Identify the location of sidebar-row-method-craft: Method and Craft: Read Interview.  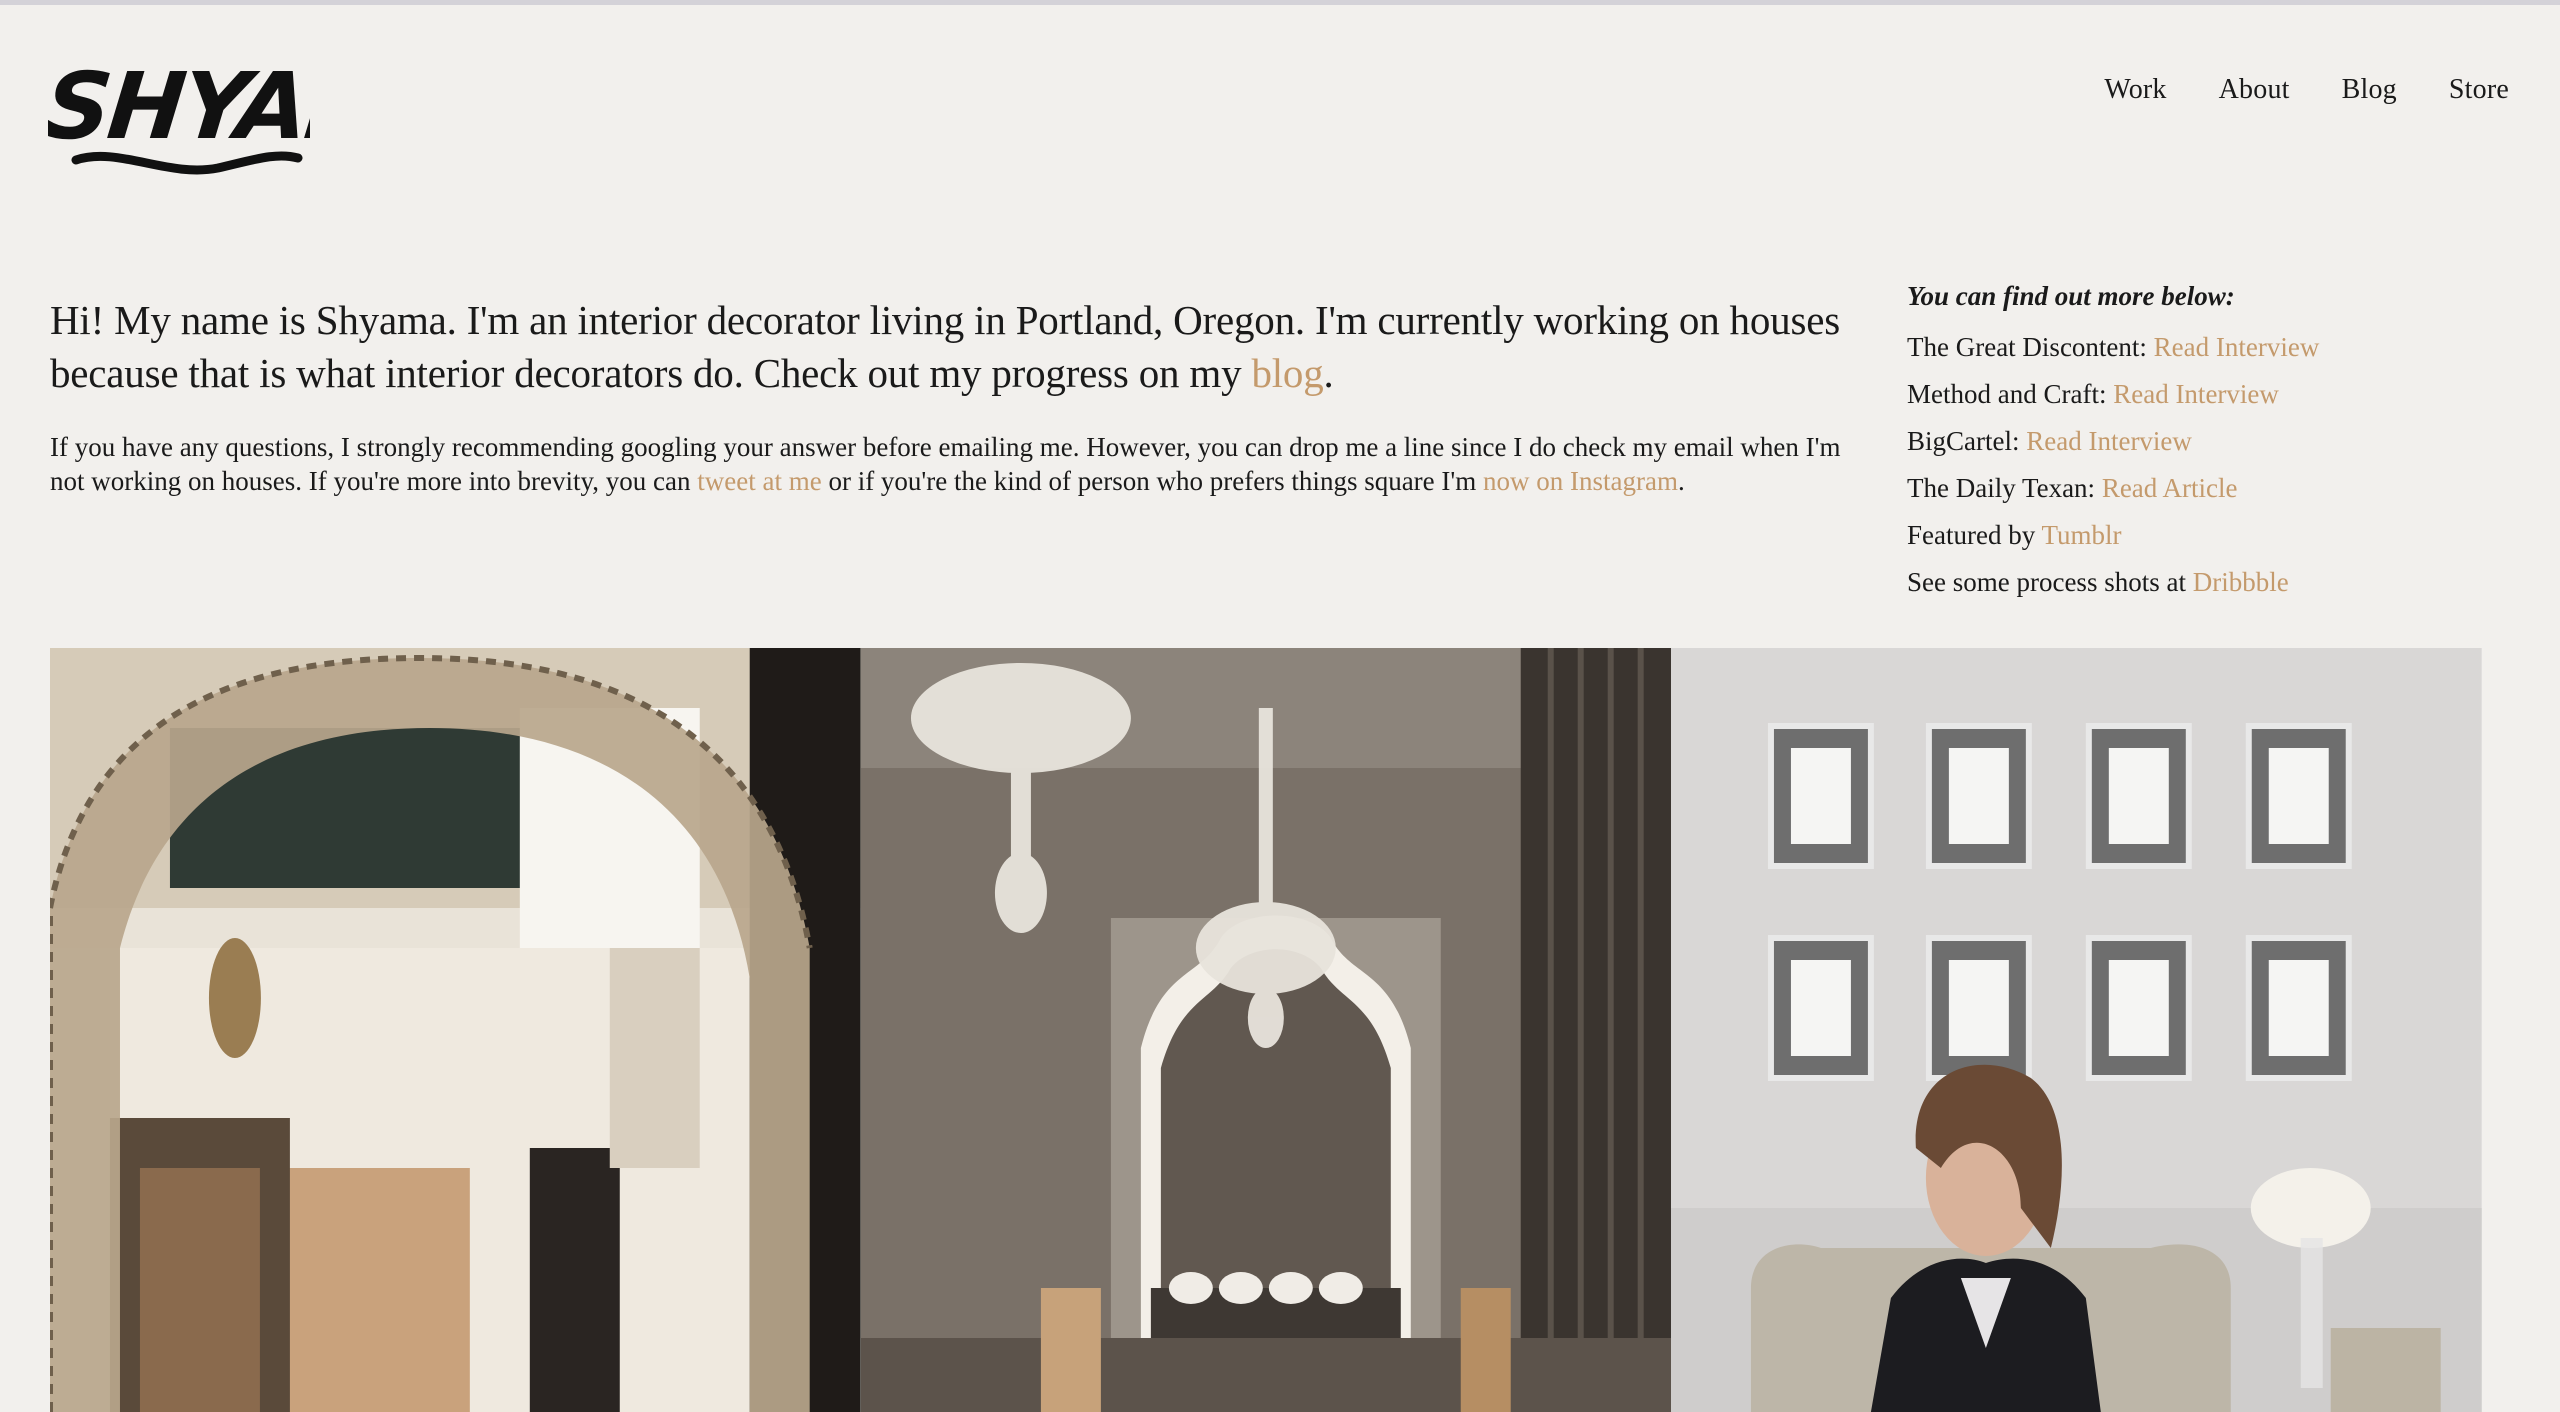
(2187, 394).